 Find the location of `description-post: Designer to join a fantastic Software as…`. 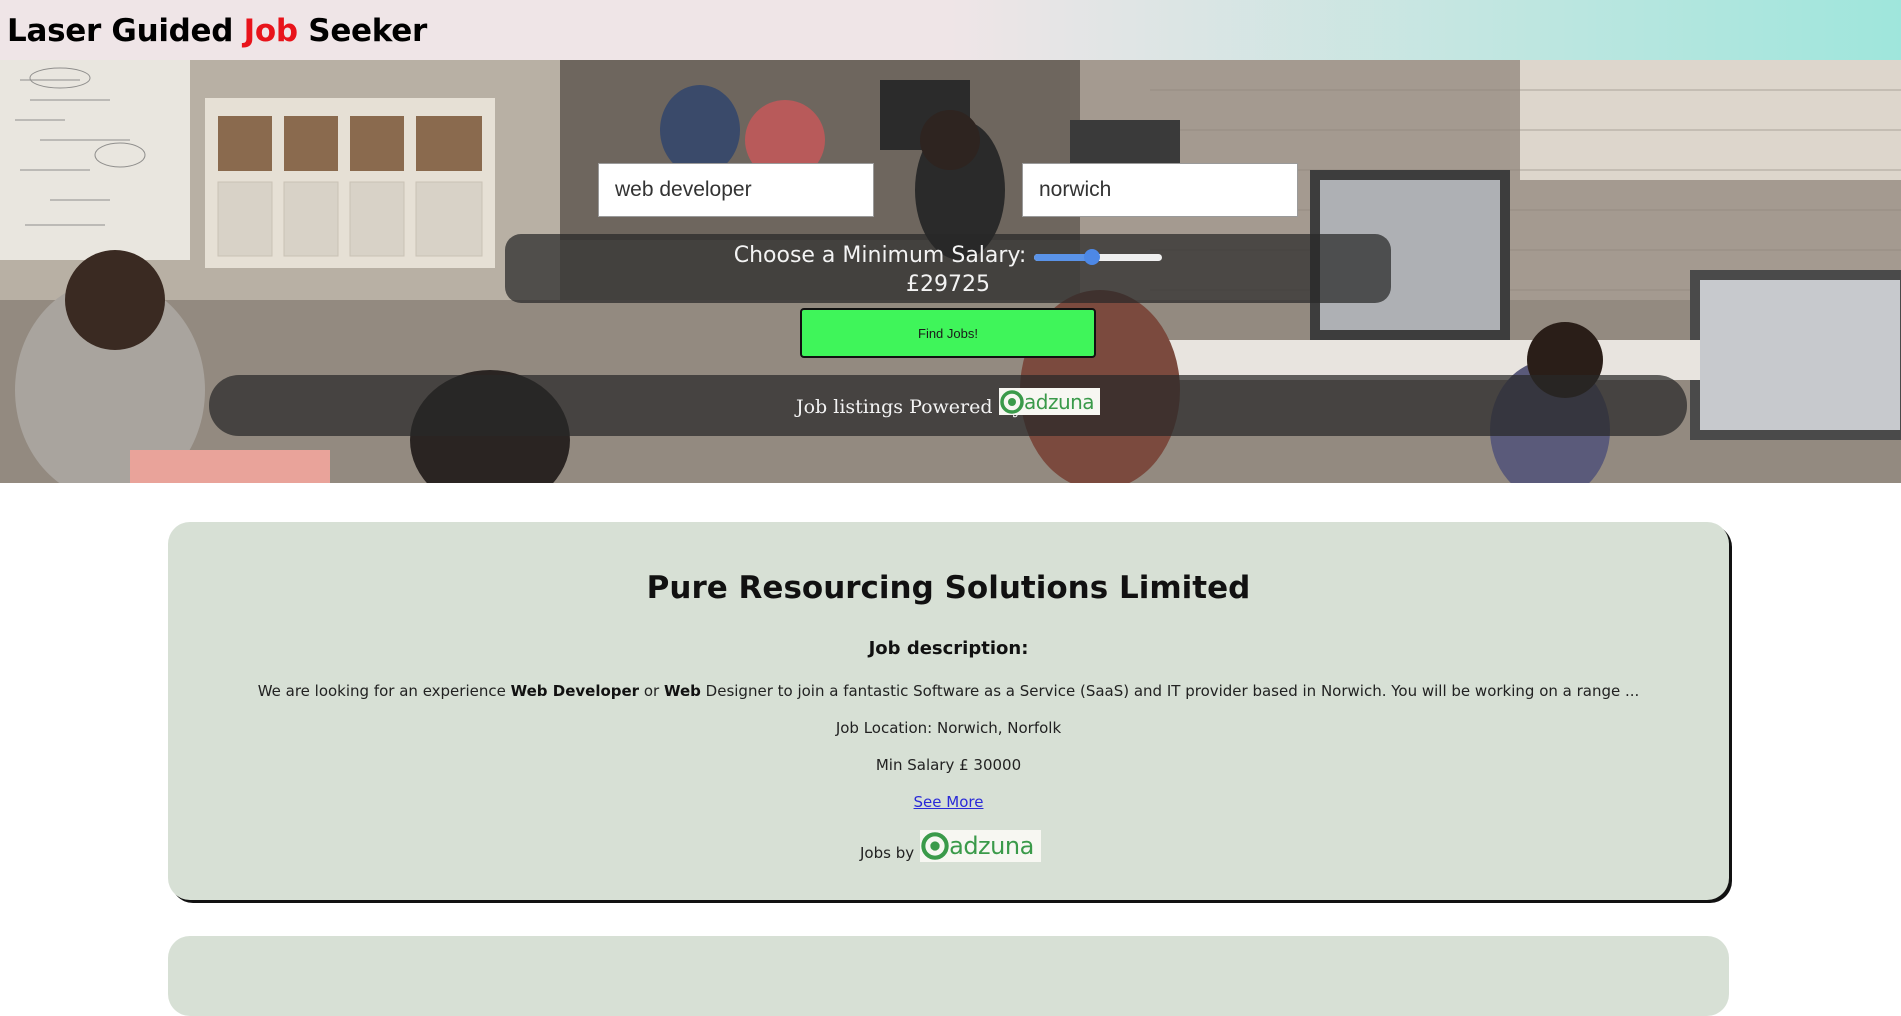

description-post: Designer to join a fantastic Software as… is located at coordinates (1170, 691).